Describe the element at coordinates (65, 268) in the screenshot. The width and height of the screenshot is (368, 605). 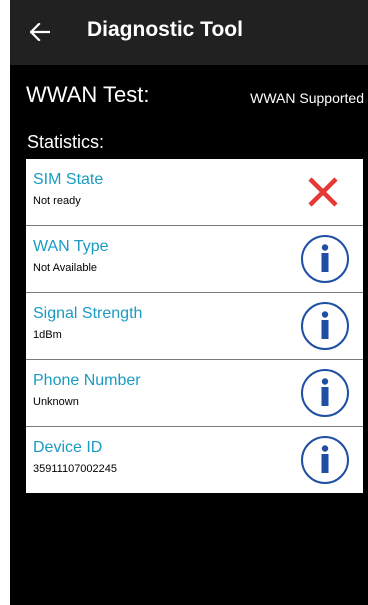
I see `stat-value: Not Available` at that location.